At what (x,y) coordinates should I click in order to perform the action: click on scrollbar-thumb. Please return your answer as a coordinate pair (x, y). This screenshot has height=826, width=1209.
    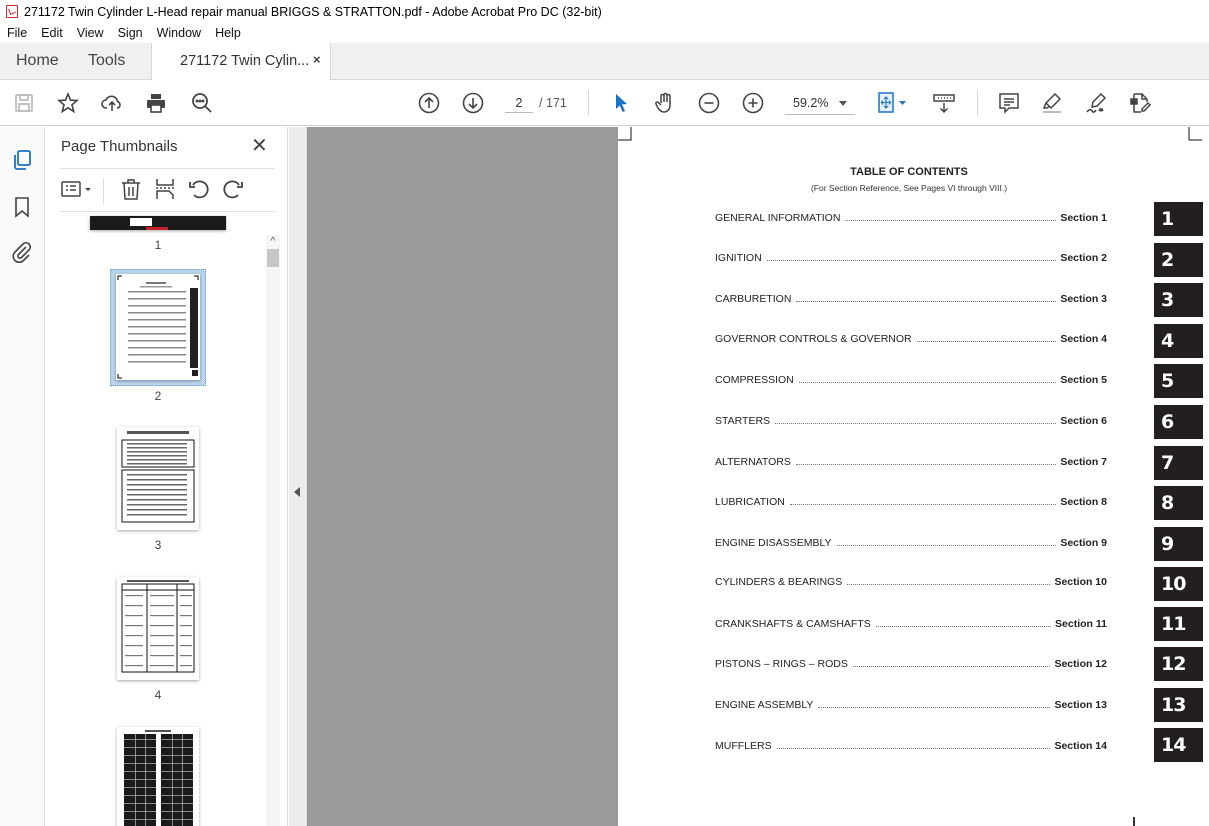
    Looking at the image, I should click on (273, 258).